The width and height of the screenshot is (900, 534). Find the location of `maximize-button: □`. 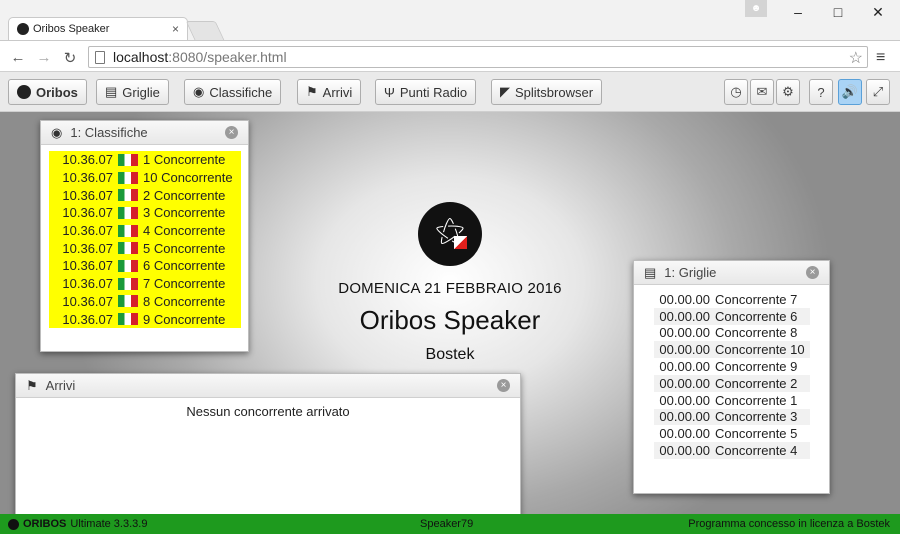

maximize-button: □ is located at coordinates (838, 12).